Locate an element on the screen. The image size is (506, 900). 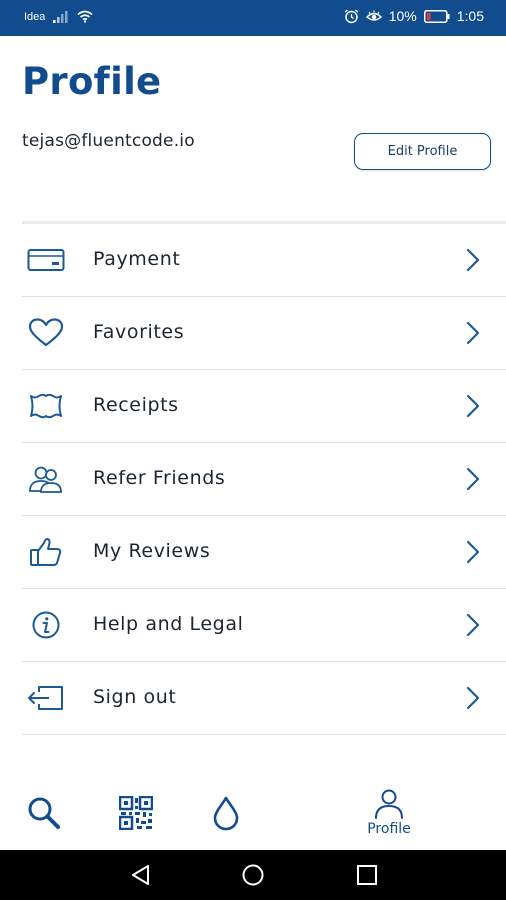
menu-item-label: Favorites is located at coordinates (139, 332).